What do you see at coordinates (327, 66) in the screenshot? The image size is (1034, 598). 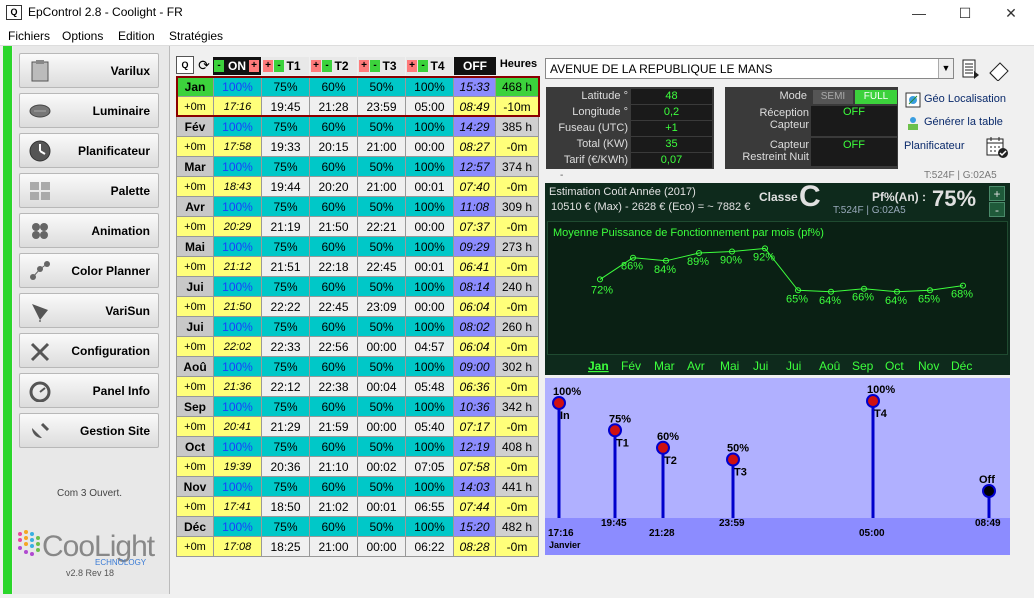 I see `t2-minus-button: -` at bounding box center [327, 66].